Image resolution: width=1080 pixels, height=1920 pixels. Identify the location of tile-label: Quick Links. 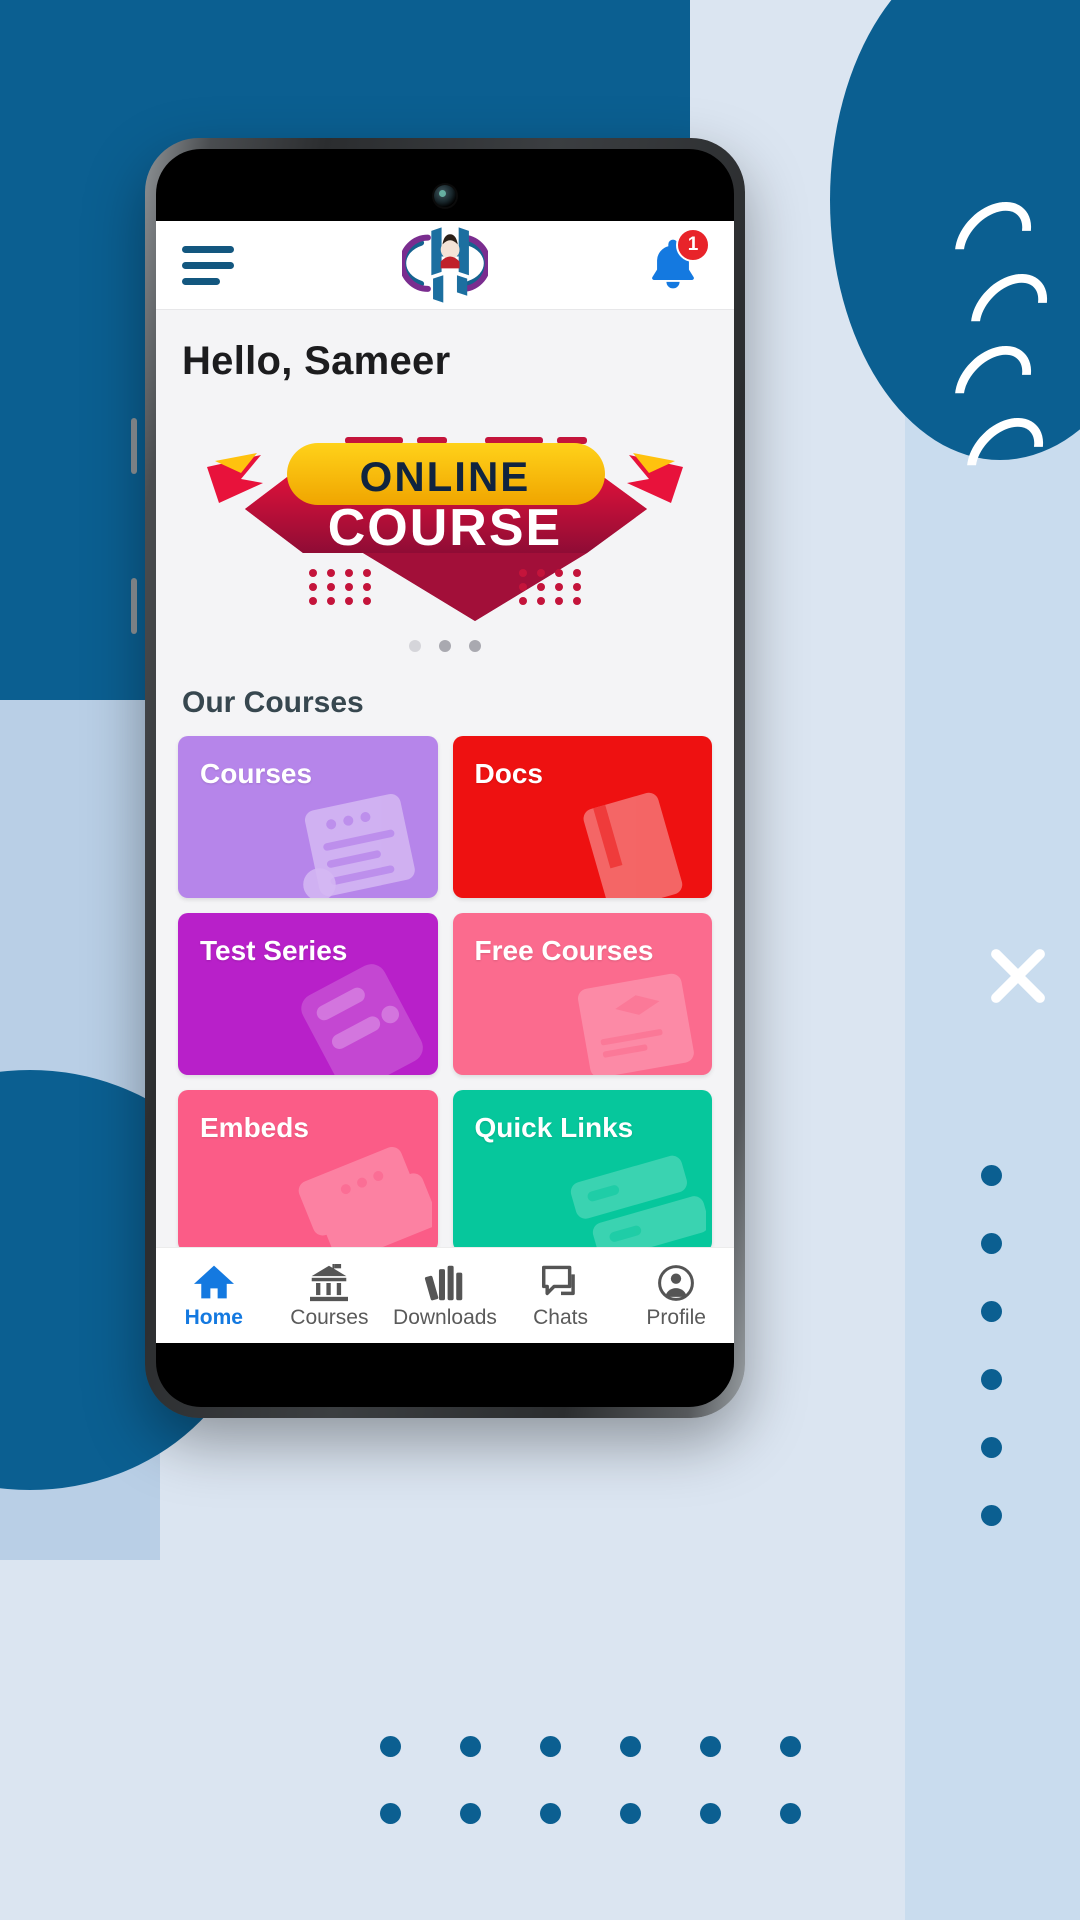
(554, 1127).